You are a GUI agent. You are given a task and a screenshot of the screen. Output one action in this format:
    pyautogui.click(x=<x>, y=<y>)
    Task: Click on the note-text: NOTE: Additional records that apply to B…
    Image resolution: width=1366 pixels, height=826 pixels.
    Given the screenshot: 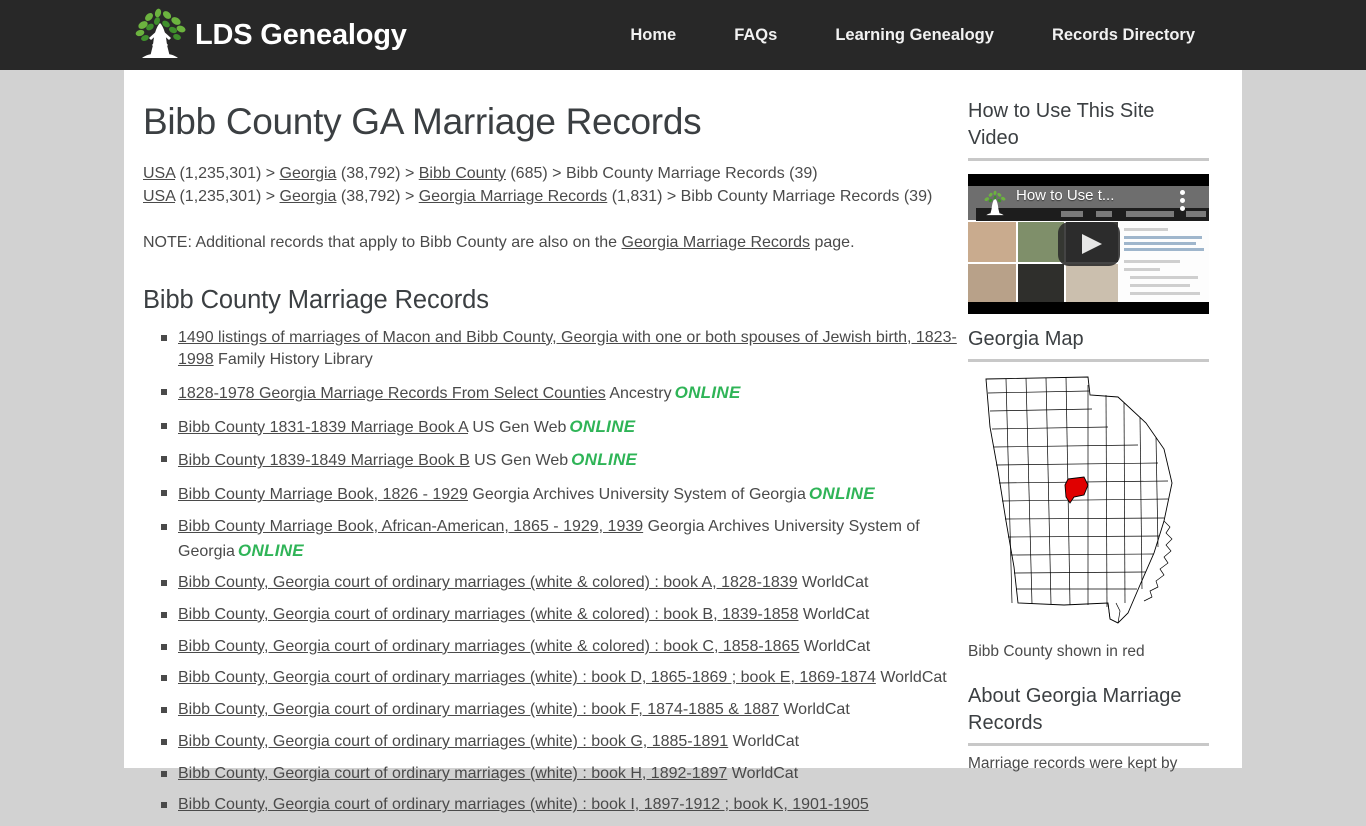 What is the action you would take?
    pyautogui.click(x=550, y=243)
    